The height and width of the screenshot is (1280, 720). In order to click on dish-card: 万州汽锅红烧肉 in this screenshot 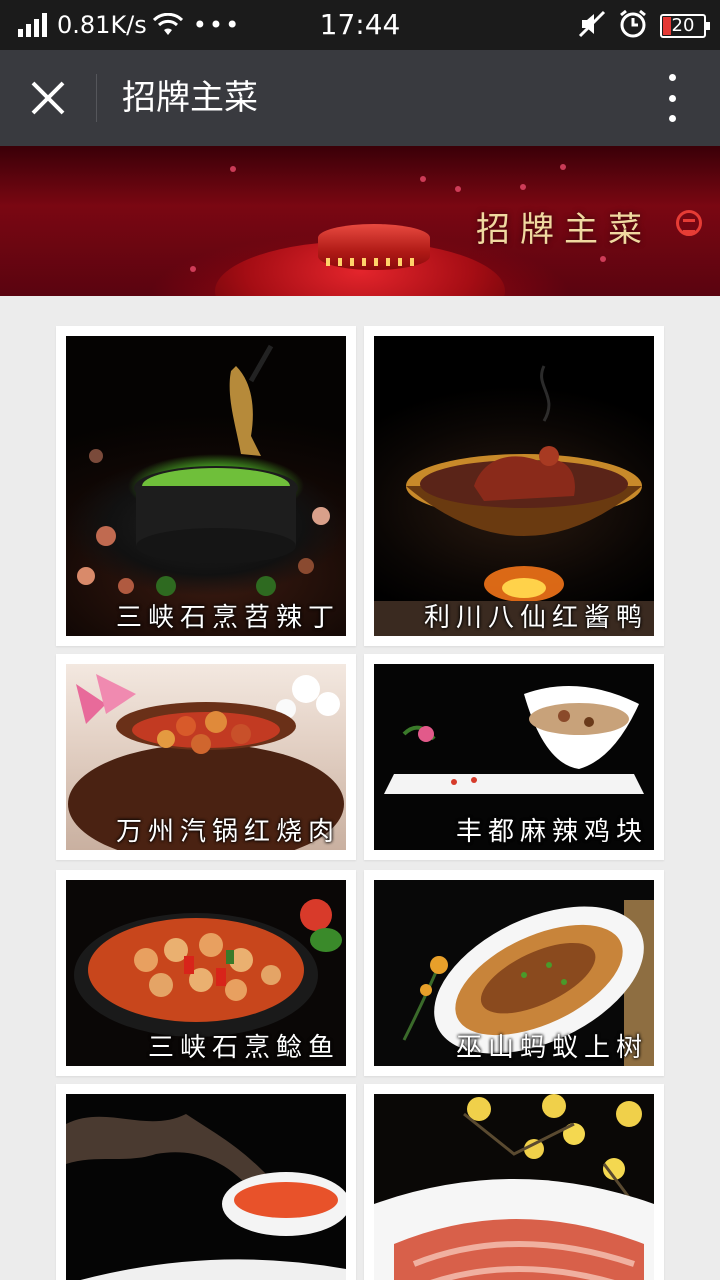, I will do `click(206, 757)`.